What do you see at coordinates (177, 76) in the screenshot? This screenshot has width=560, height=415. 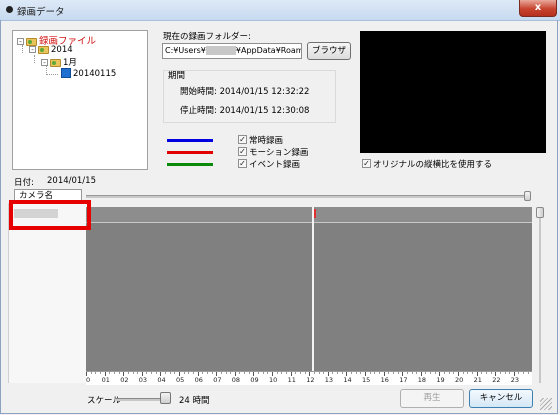 I see `period-label: 期間` at bounding box center [177, 76].